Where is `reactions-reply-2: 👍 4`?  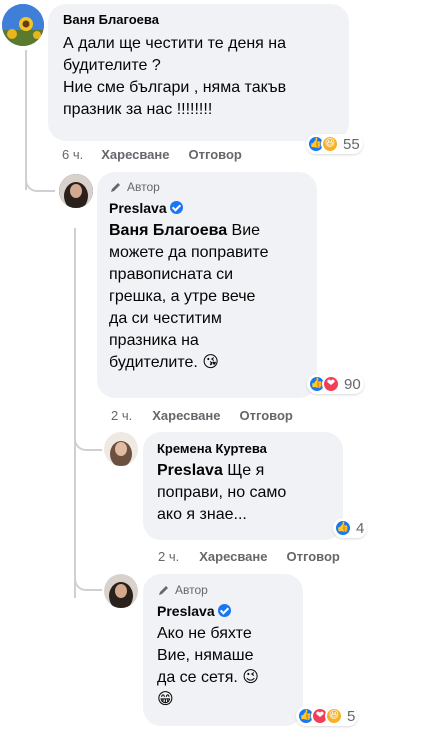 reactions-reply-2: 👍 4 is located at coordinates (350, 528).